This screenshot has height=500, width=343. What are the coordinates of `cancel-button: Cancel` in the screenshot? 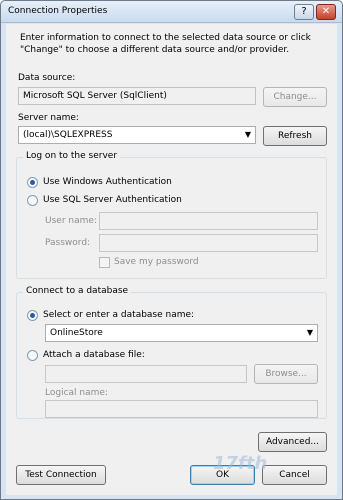 It's located at (294, 475).